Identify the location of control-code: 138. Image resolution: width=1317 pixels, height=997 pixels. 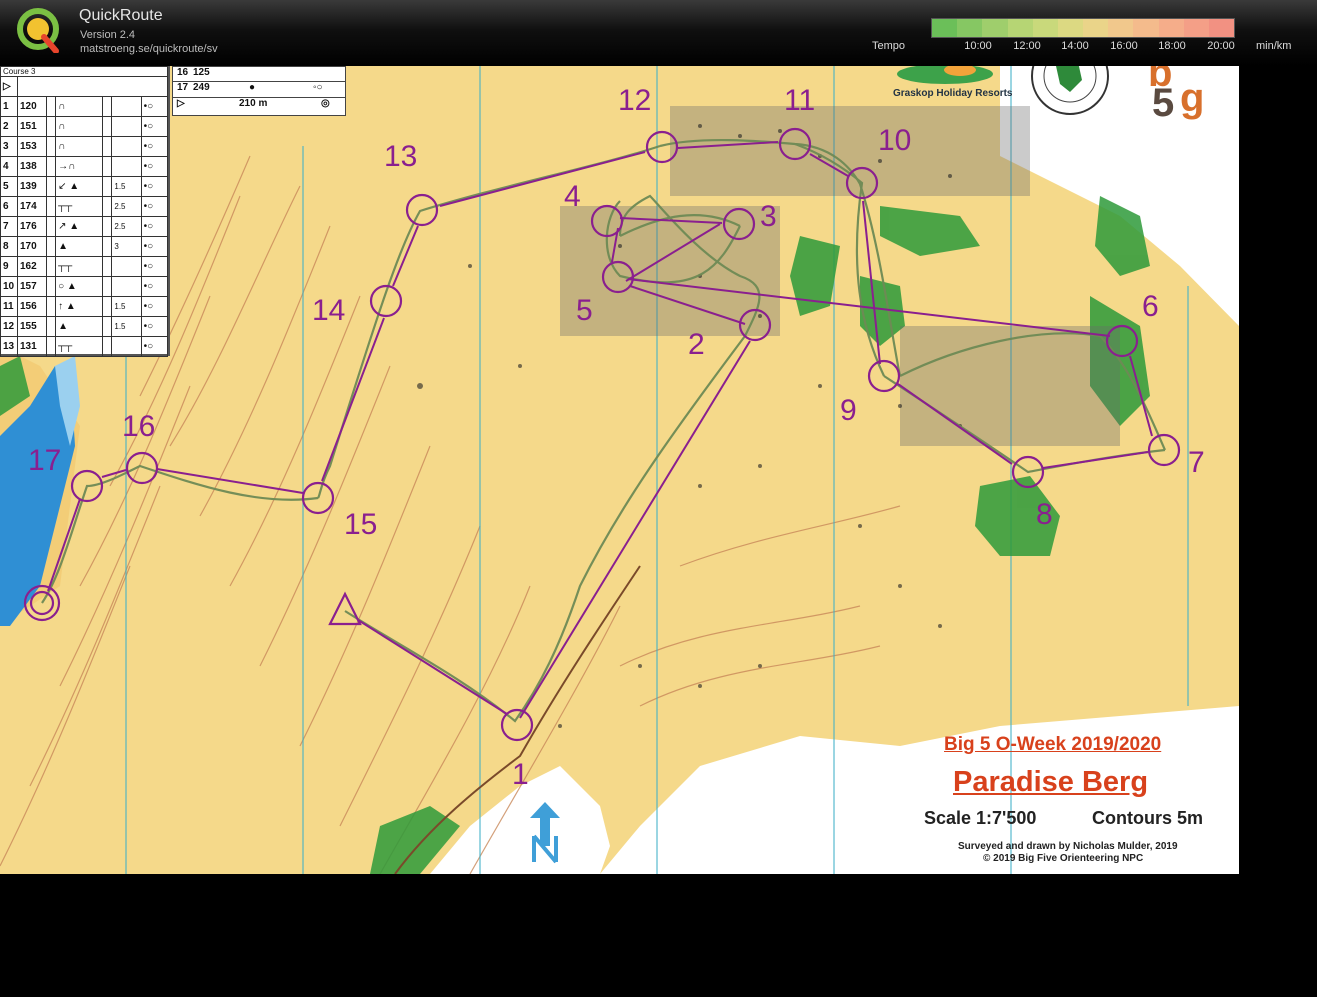
(32, 166).